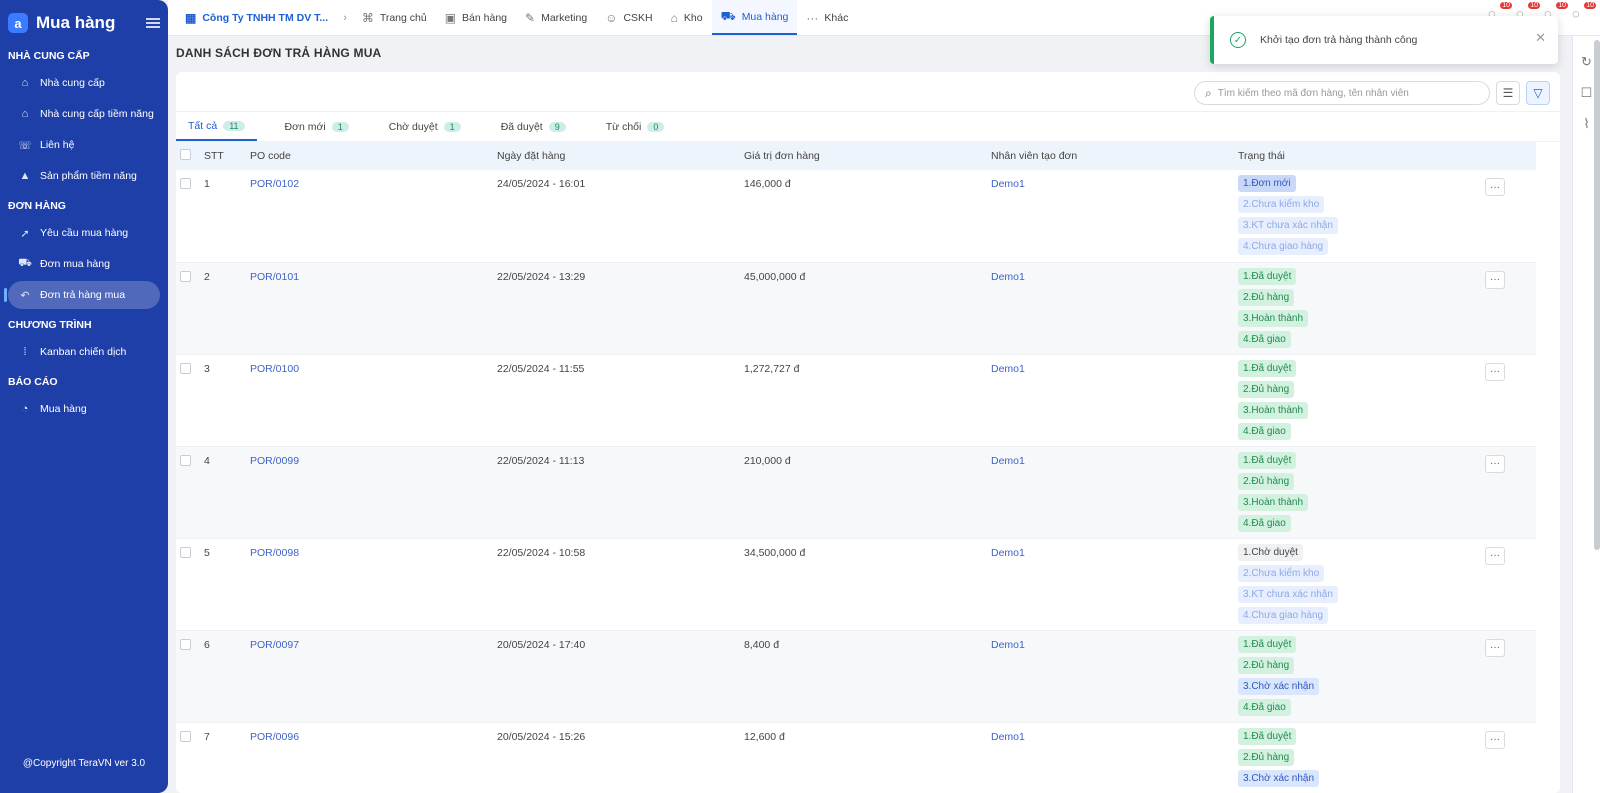 The image size is (1600, 793). What do you see at coordinates (557, 126) in the screenshot?
I see `tab-count-badge: 9` at bounding box center [557, 126].